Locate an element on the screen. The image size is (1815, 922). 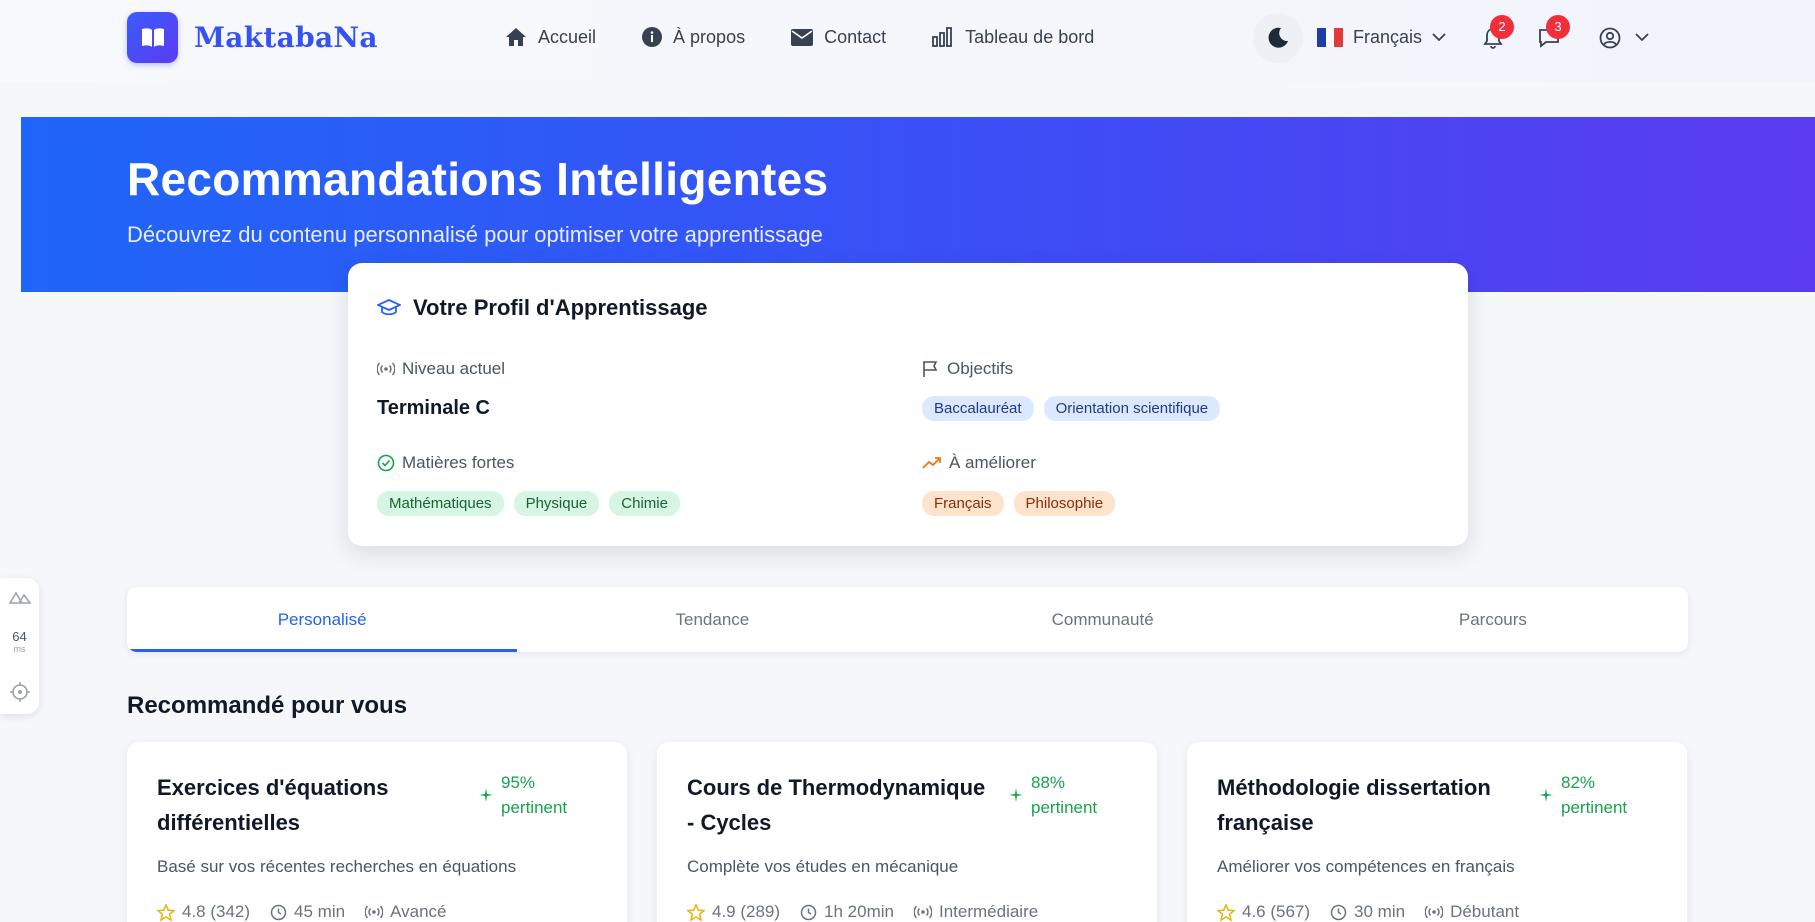
trending-up-icon is located at coordinates (931, 463).